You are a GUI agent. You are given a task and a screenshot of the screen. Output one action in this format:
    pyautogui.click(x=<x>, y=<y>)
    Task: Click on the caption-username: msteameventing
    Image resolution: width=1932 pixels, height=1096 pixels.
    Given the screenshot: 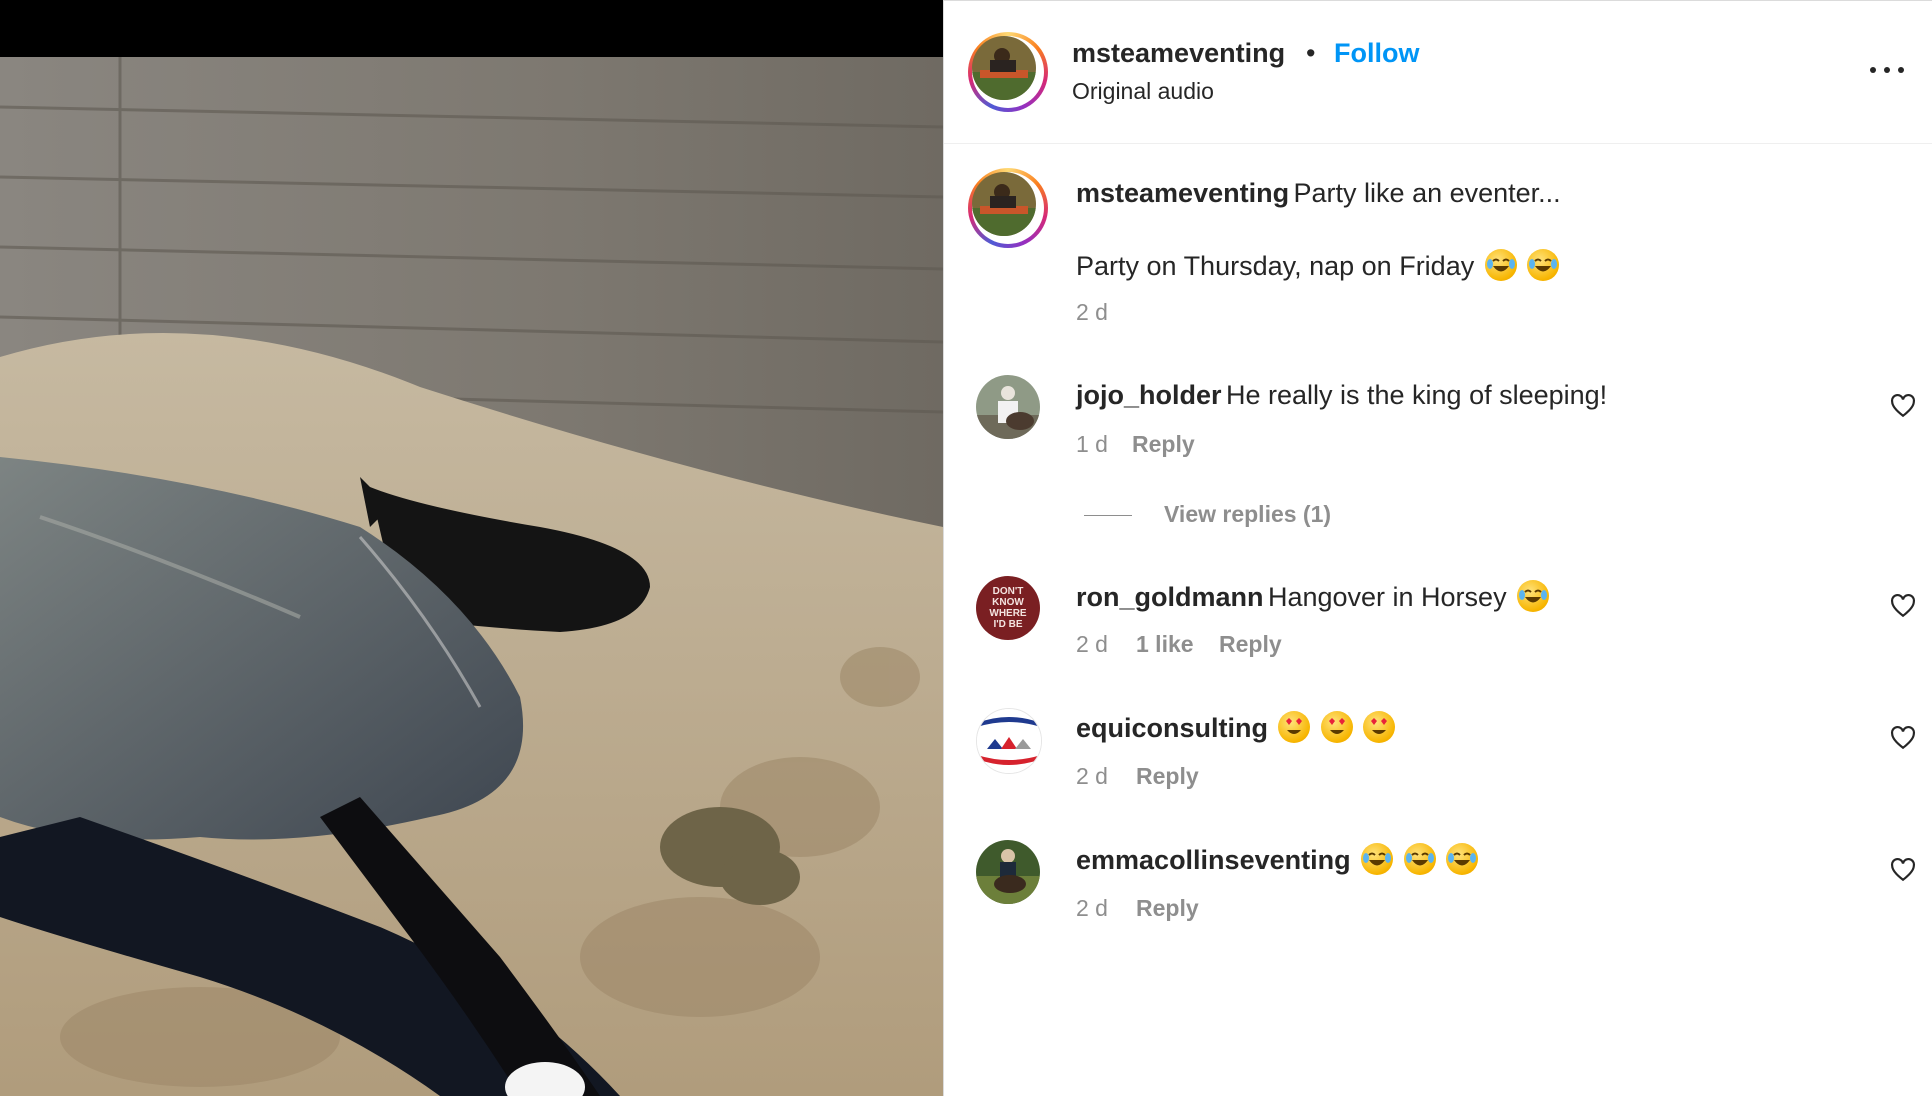 What is the action you would take?
    pyautogui.click(x=1182, y=193)
    